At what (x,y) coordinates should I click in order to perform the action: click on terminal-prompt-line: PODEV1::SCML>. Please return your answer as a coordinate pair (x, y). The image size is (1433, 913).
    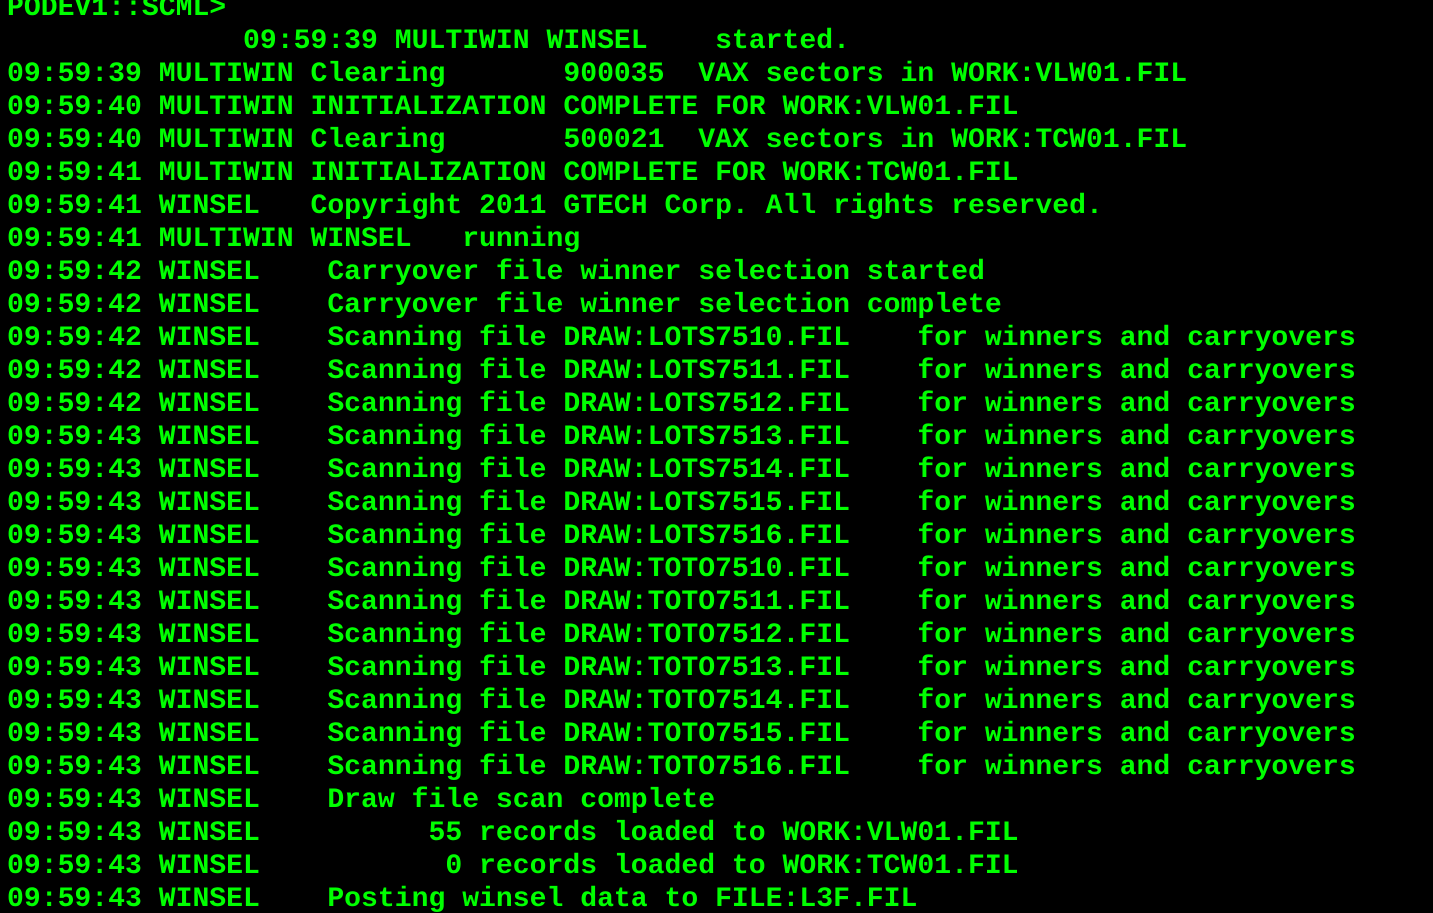
    Looking at the image, I should click on (117, 12).